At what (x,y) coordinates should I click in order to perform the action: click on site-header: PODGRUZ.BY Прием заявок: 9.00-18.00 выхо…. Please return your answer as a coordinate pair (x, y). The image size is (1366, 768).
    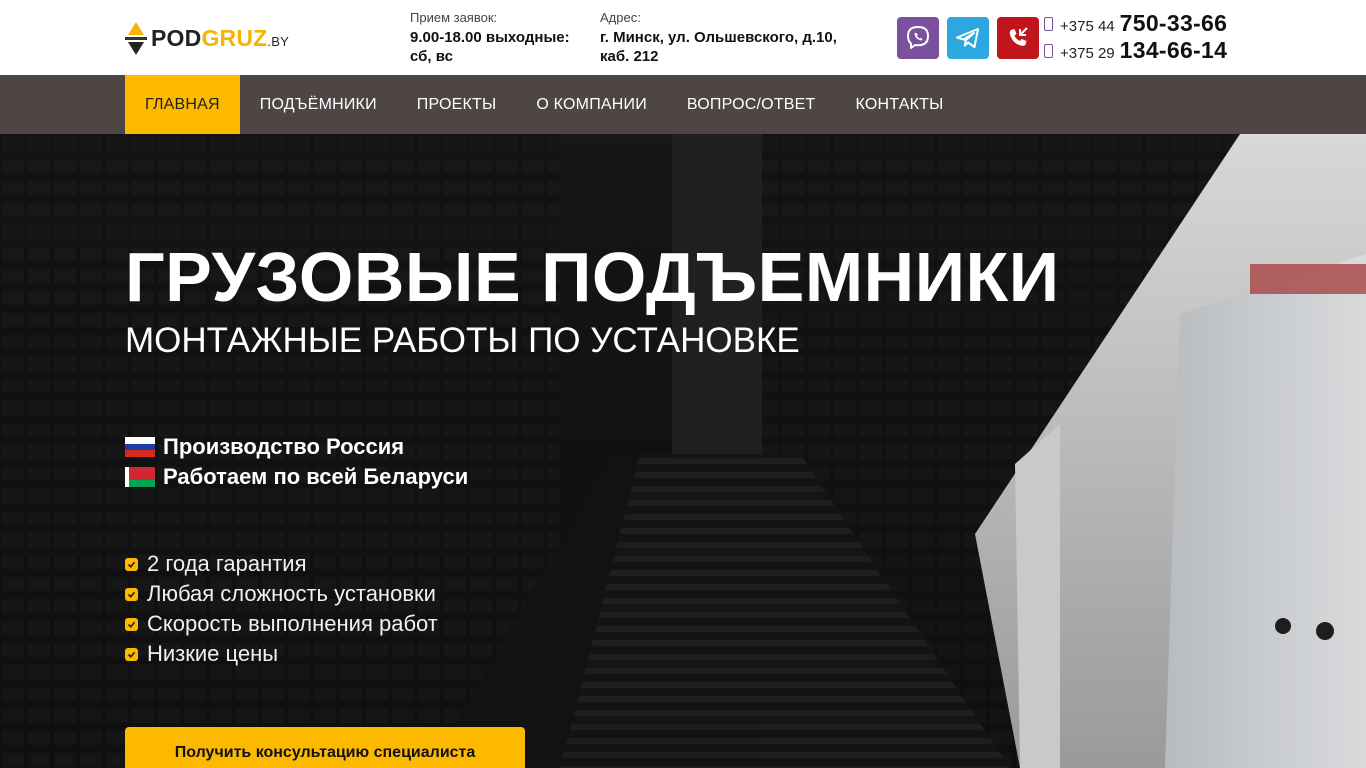
    Looking at the image, I should click on (683, 37).